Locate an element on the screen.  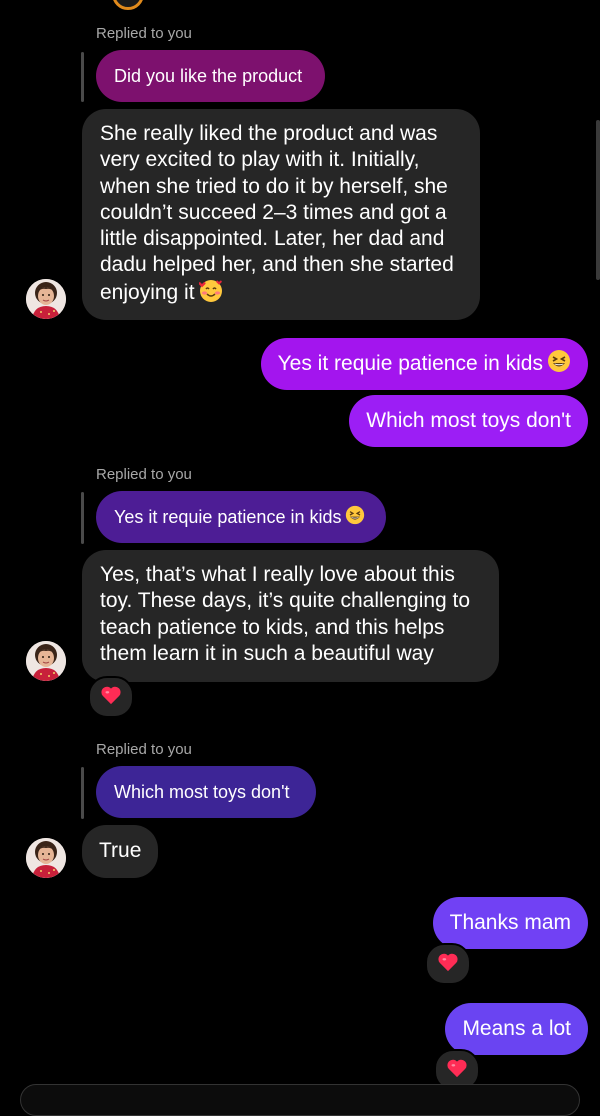
quoted-message: Yes it requie patience in kids is located at coordinates (241, 517).